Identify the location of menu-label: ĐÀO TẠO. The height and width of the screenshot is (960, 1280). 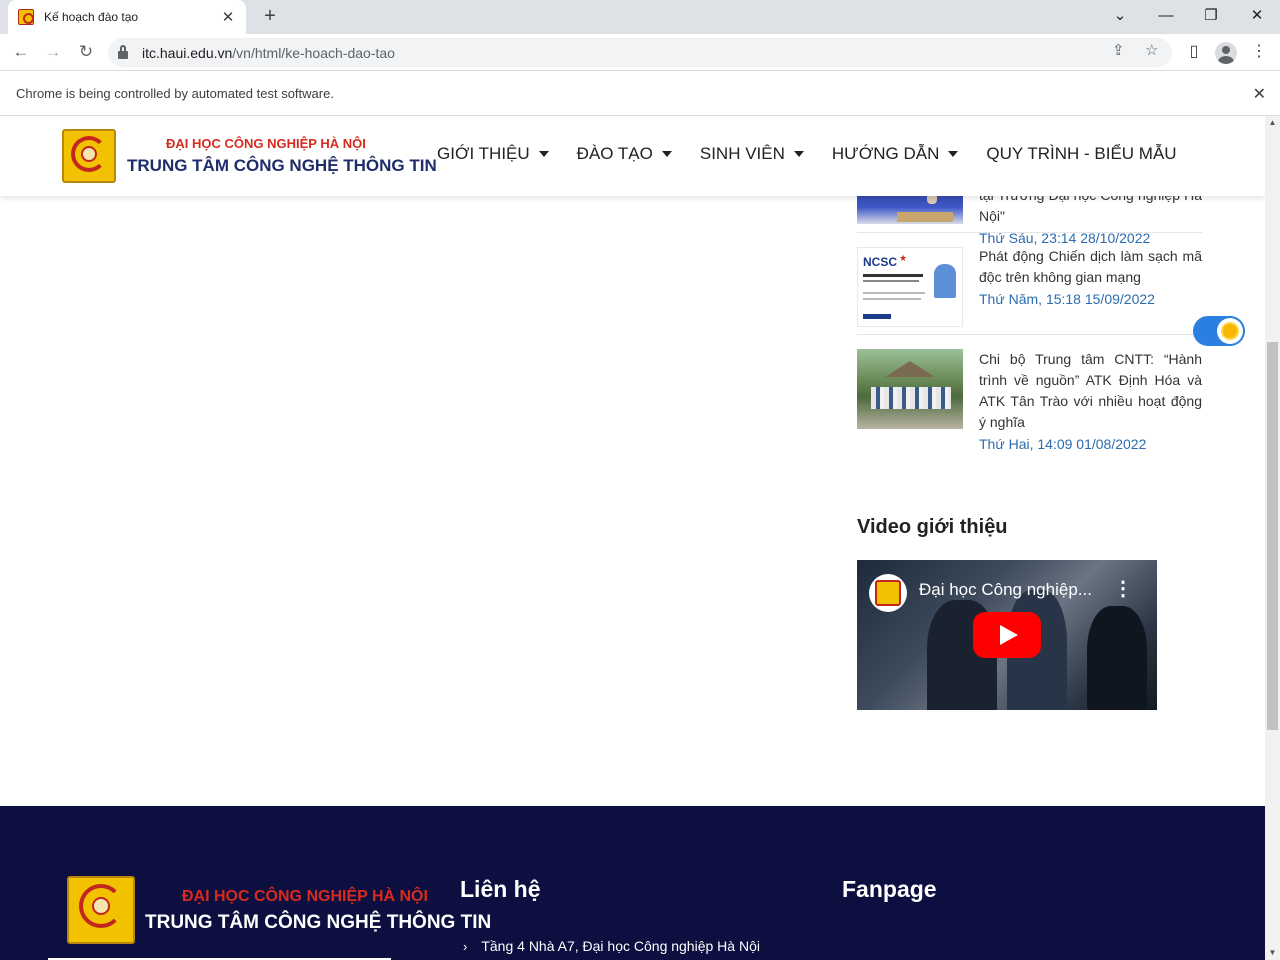
(614, 153).